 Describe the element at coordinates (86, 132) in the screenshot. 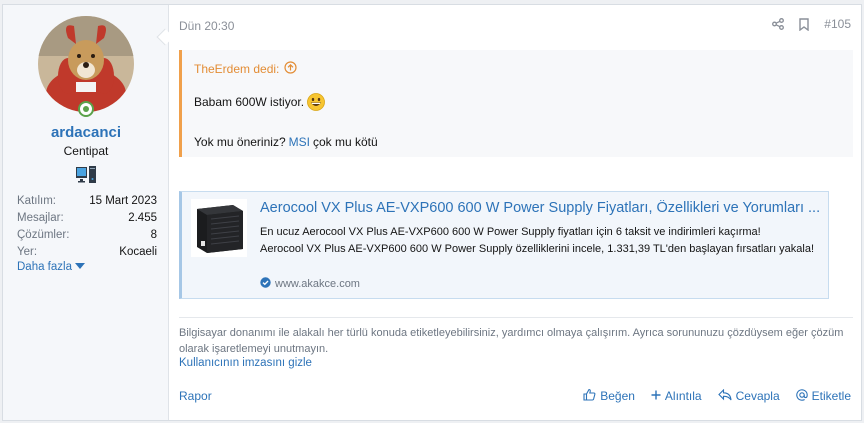

I see `username: ardacanci` at that location.